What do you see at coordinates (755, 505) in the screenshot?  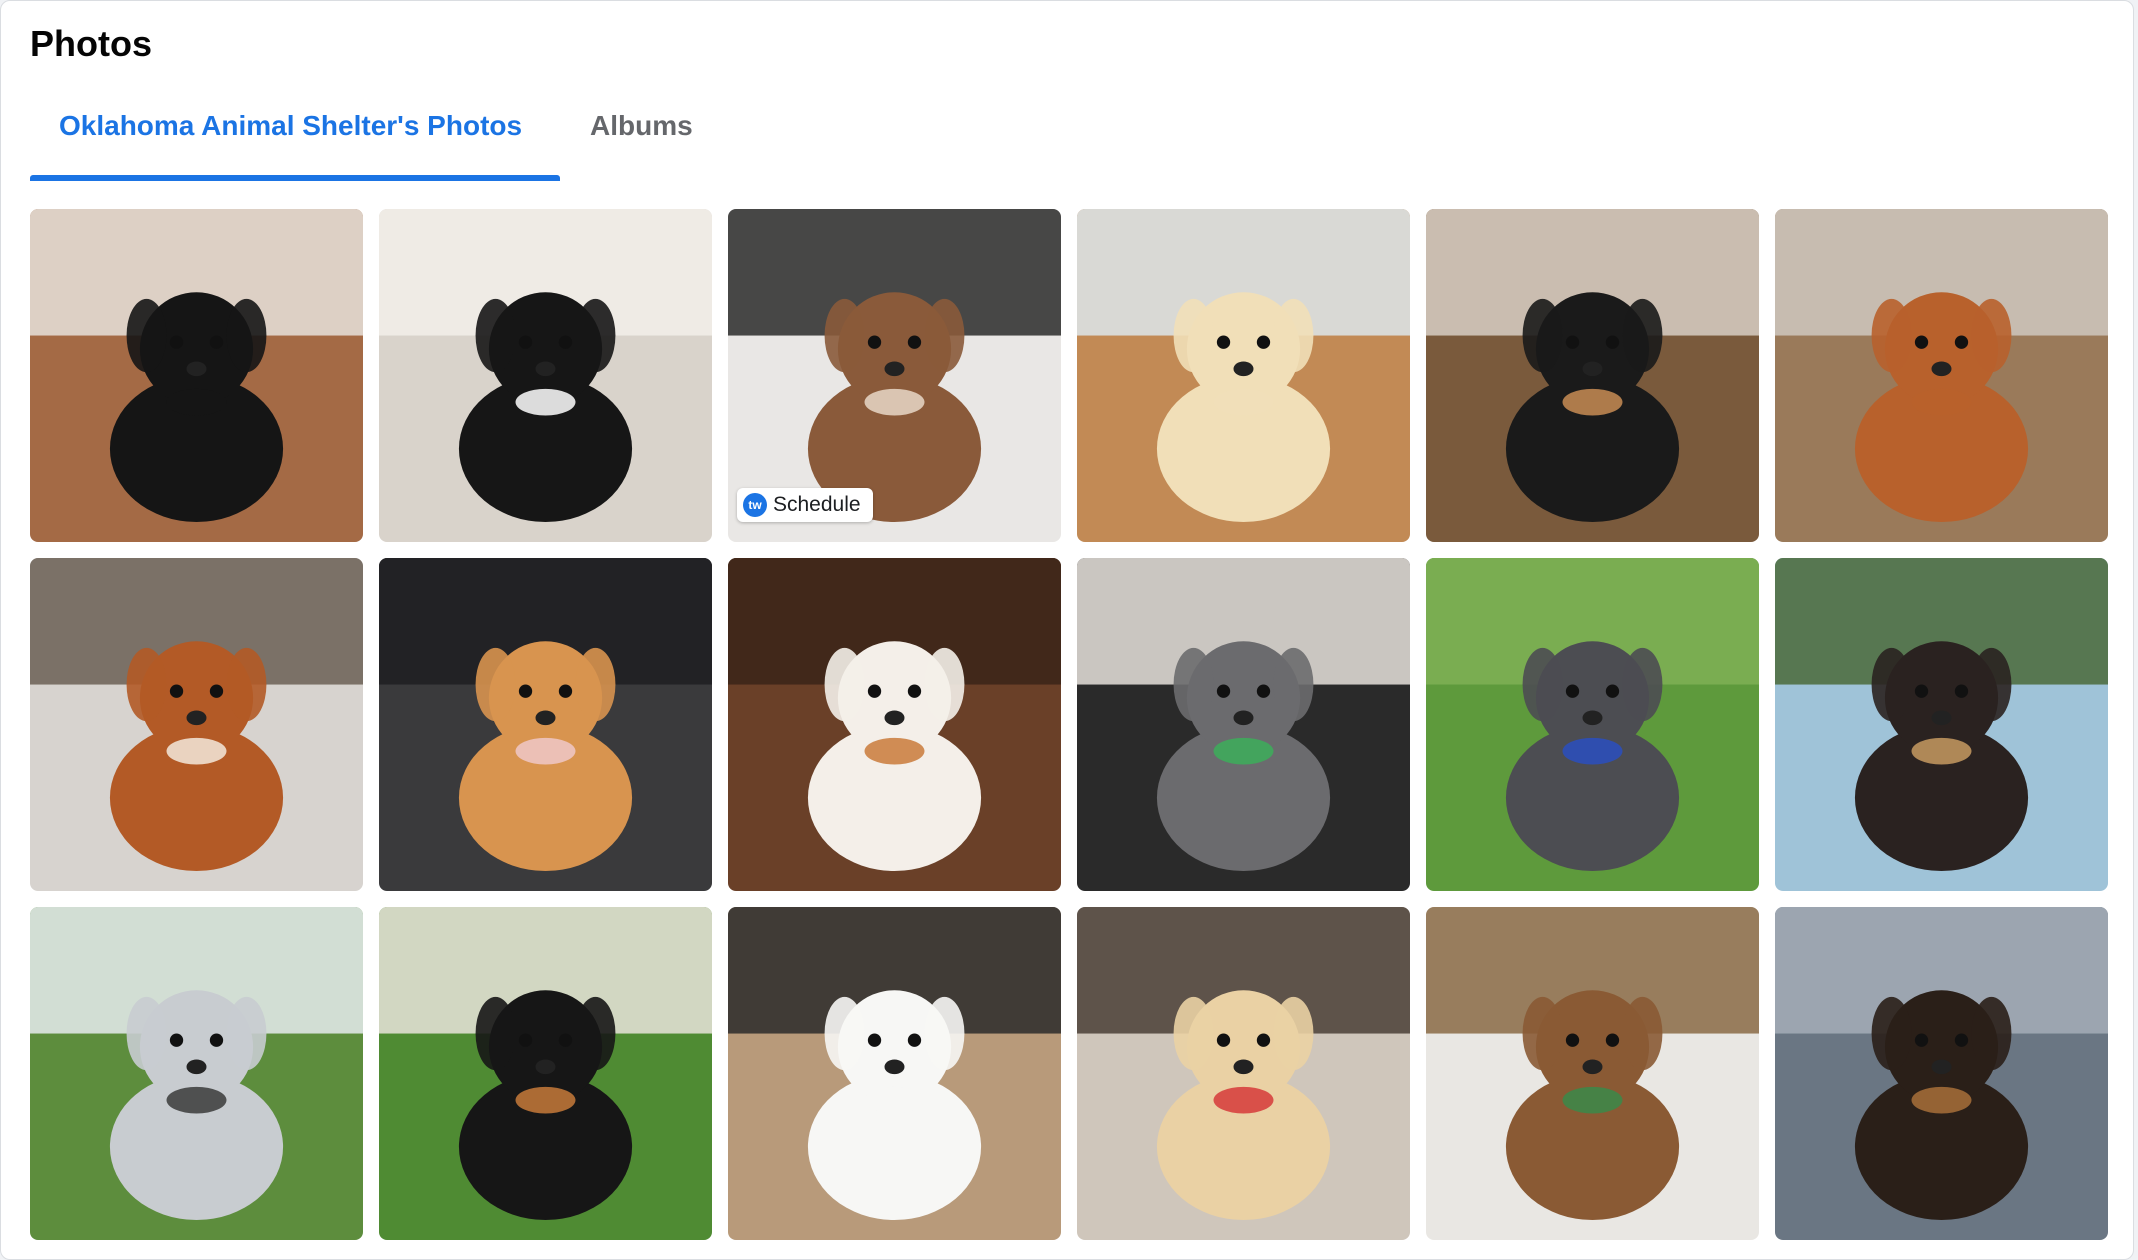 I see `scheduler-logo-icon: tw` at bounding box center [755, 505].